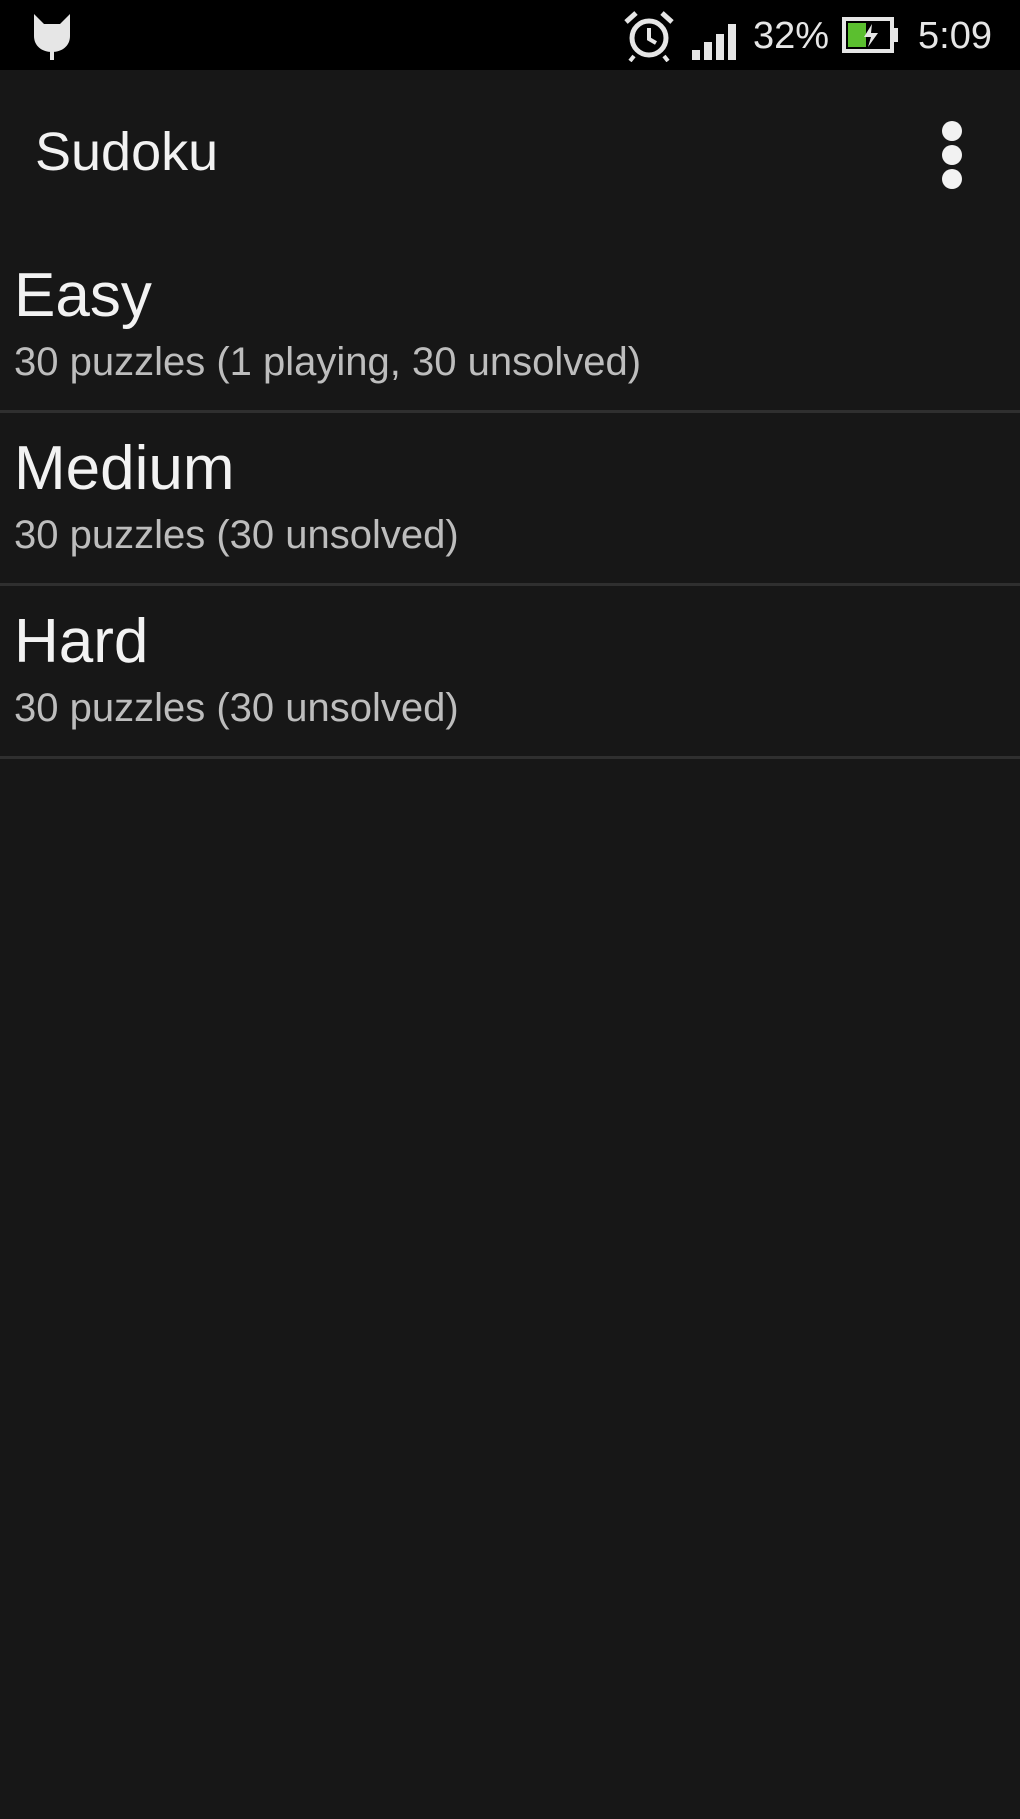 The width and height of the screenshot is (1020, 1819). What do you see at coordinates (510, 672) in the screenshot?
I see `list-item-hard: Hard 30 puzzles (30 unsolved)` at bounding box center [510, 672].